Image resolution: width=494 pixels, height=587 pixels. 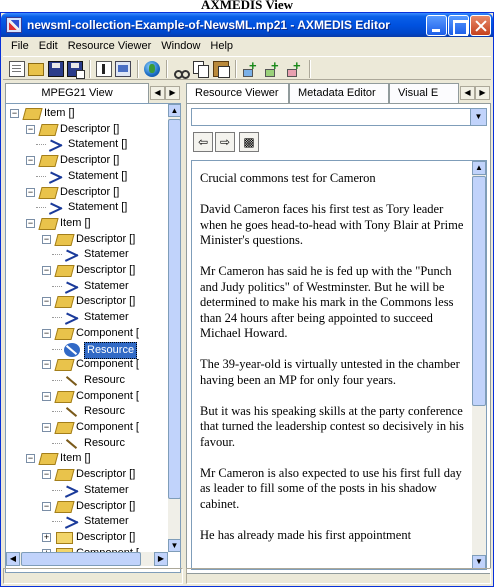 I want to click on expand-icon: +, so click(x=46, y=537).